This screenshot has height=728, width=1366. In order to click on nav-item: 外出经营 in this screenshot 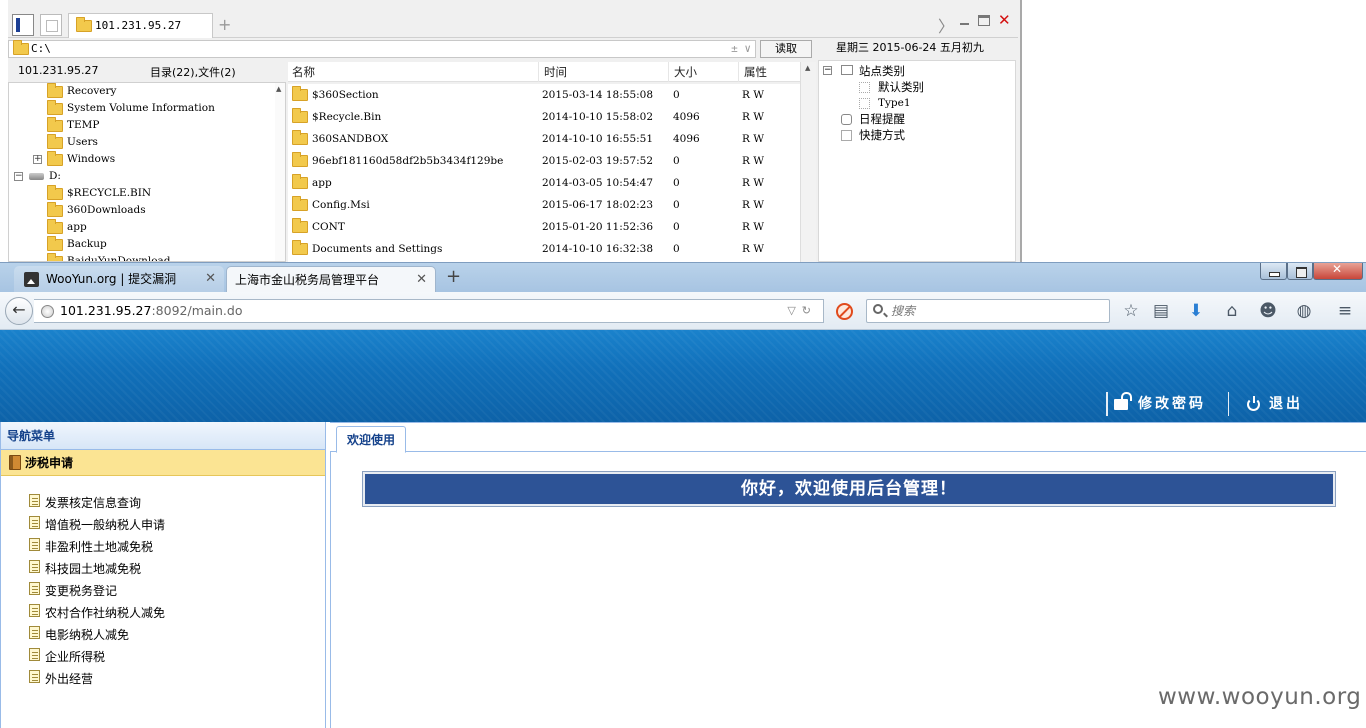, I will do `click(61, 679)`.